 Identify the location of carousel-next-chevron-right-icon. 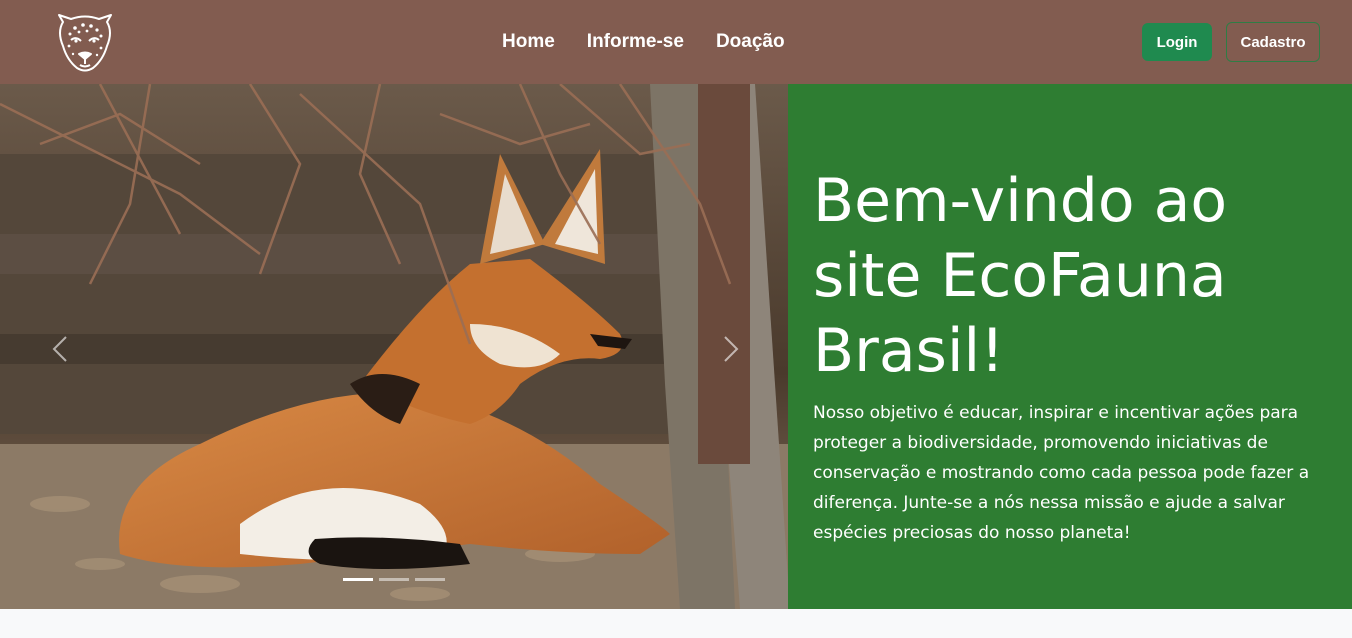
(729, 349).